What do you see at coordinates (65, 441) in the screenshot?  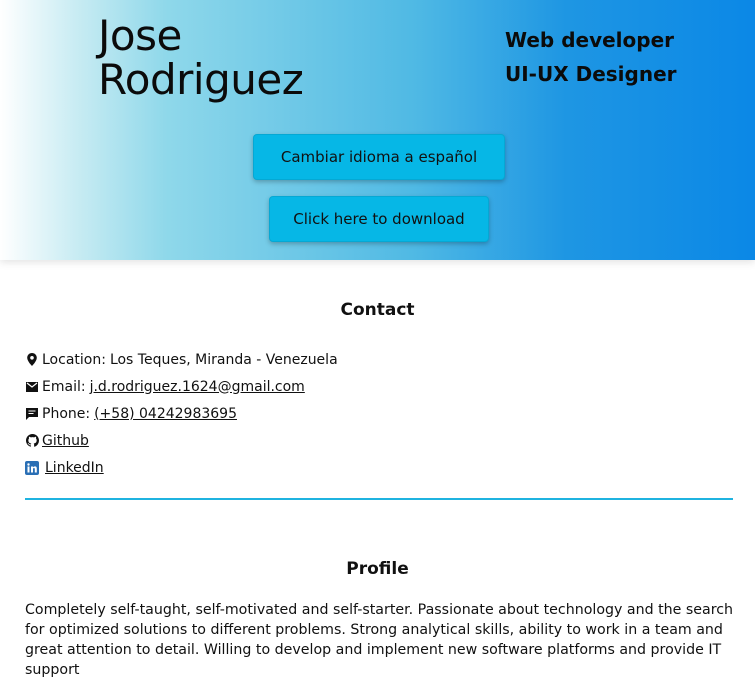 I see `github-link: Github` at bounding box center [65, 441].